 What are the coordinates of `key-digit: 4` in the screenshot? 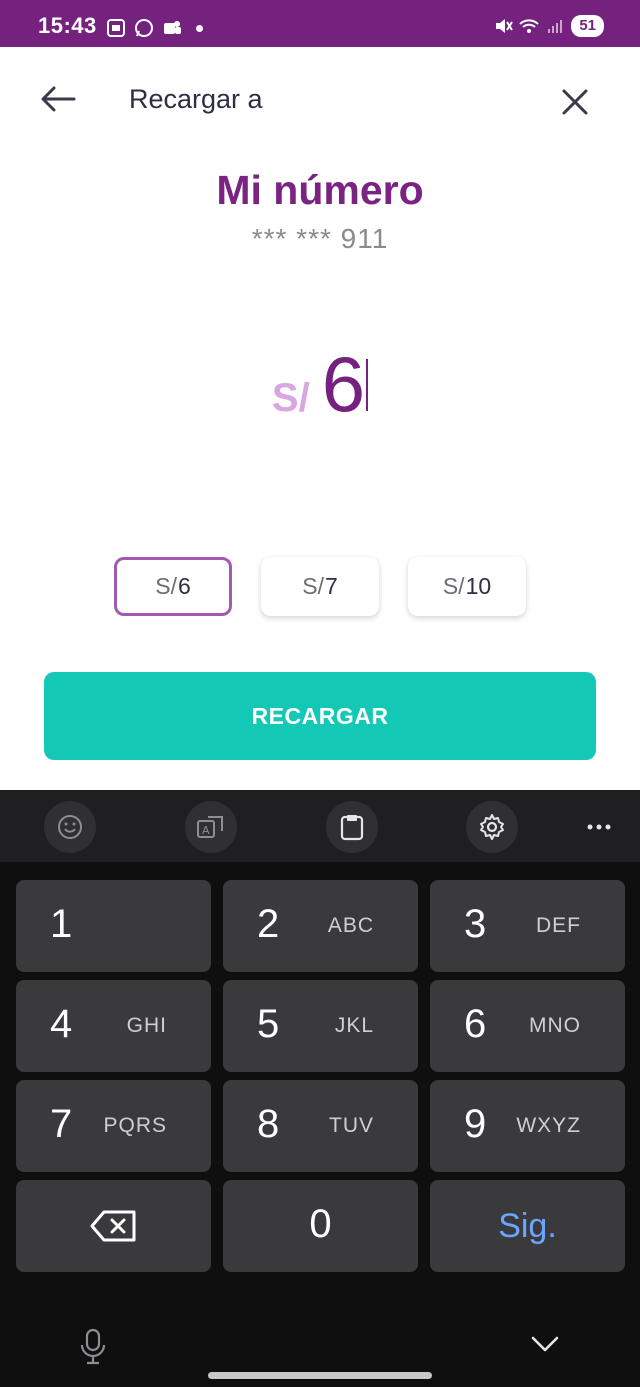 It's located at (61, 1024).